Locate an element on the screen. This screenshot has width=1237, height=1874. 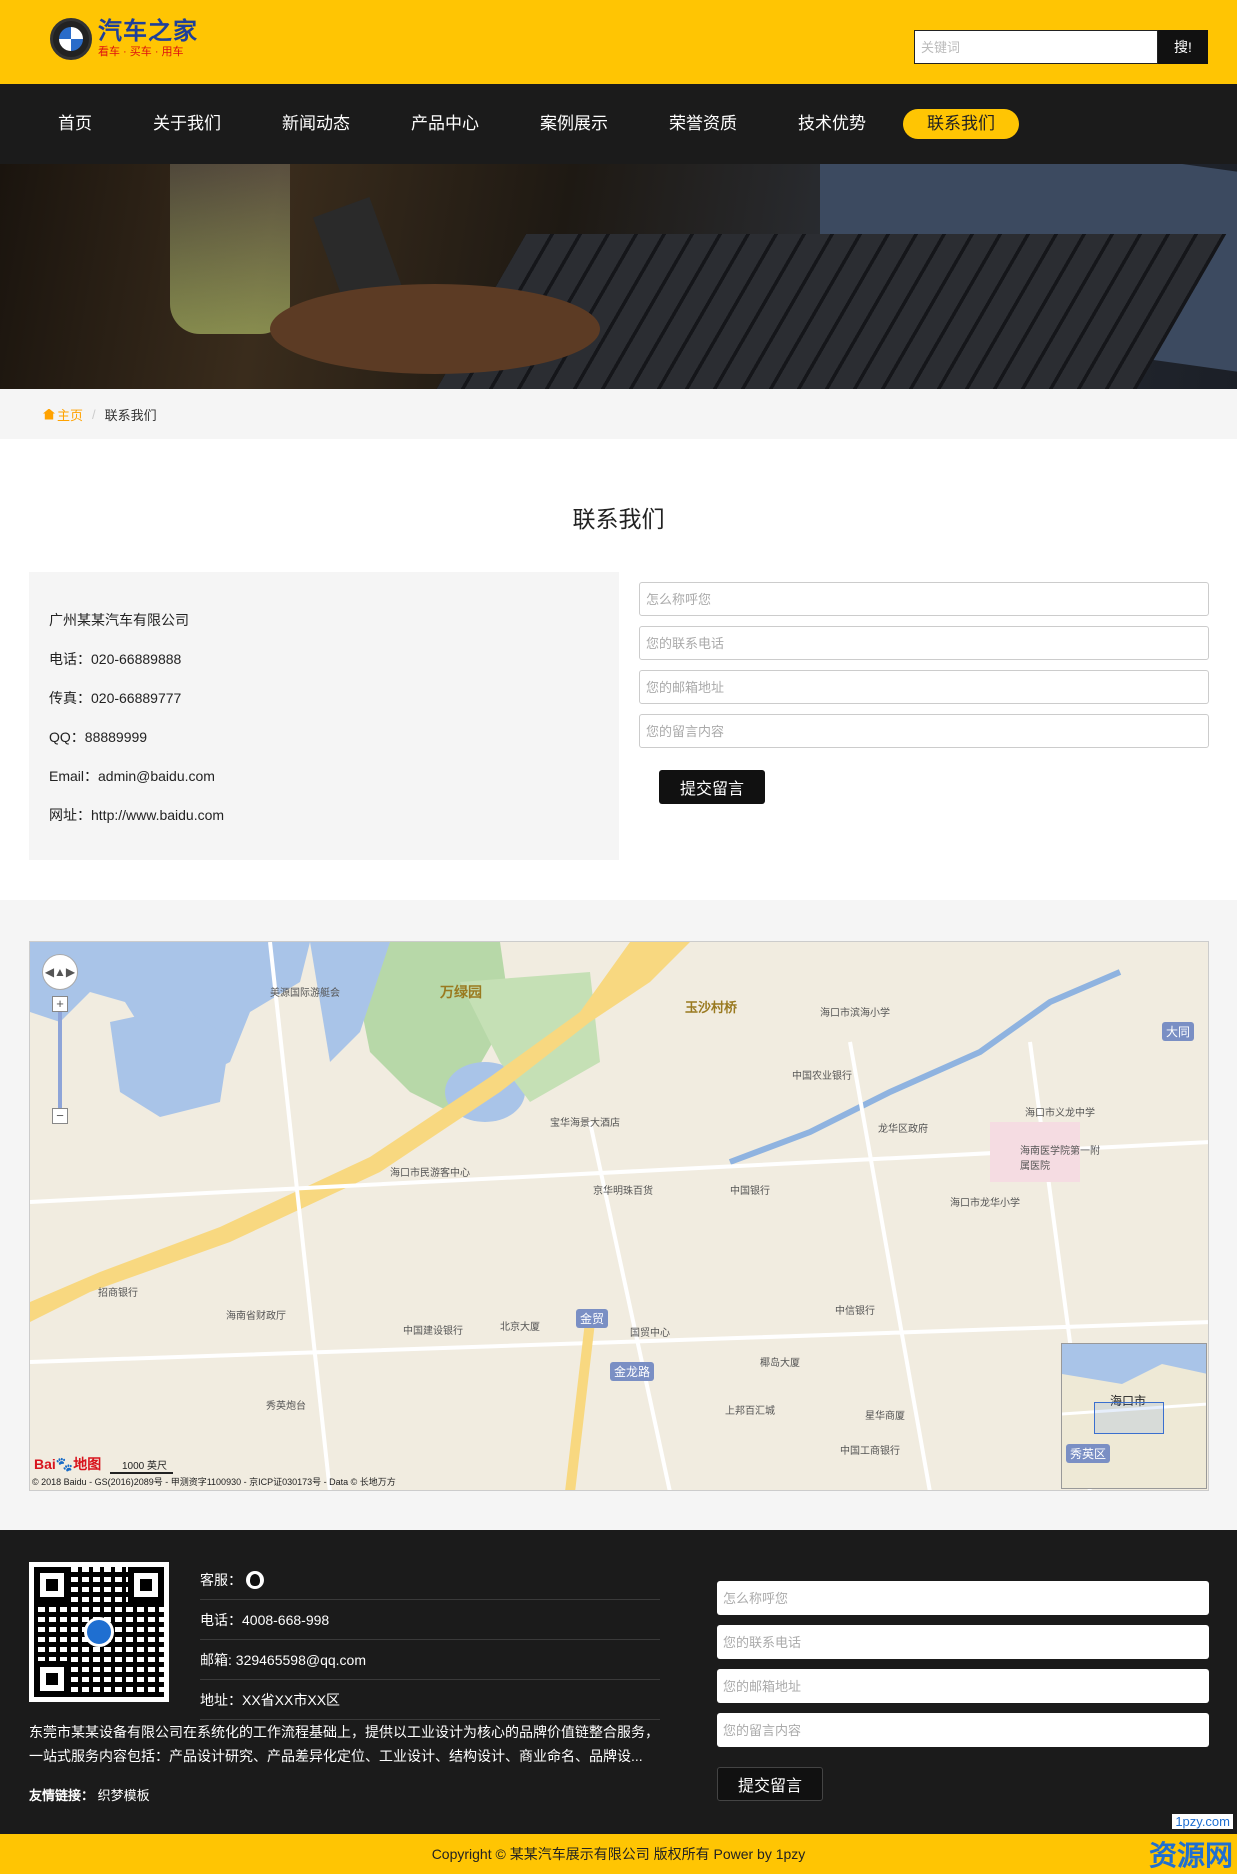
hand-image is located at coordinates (435, 329).